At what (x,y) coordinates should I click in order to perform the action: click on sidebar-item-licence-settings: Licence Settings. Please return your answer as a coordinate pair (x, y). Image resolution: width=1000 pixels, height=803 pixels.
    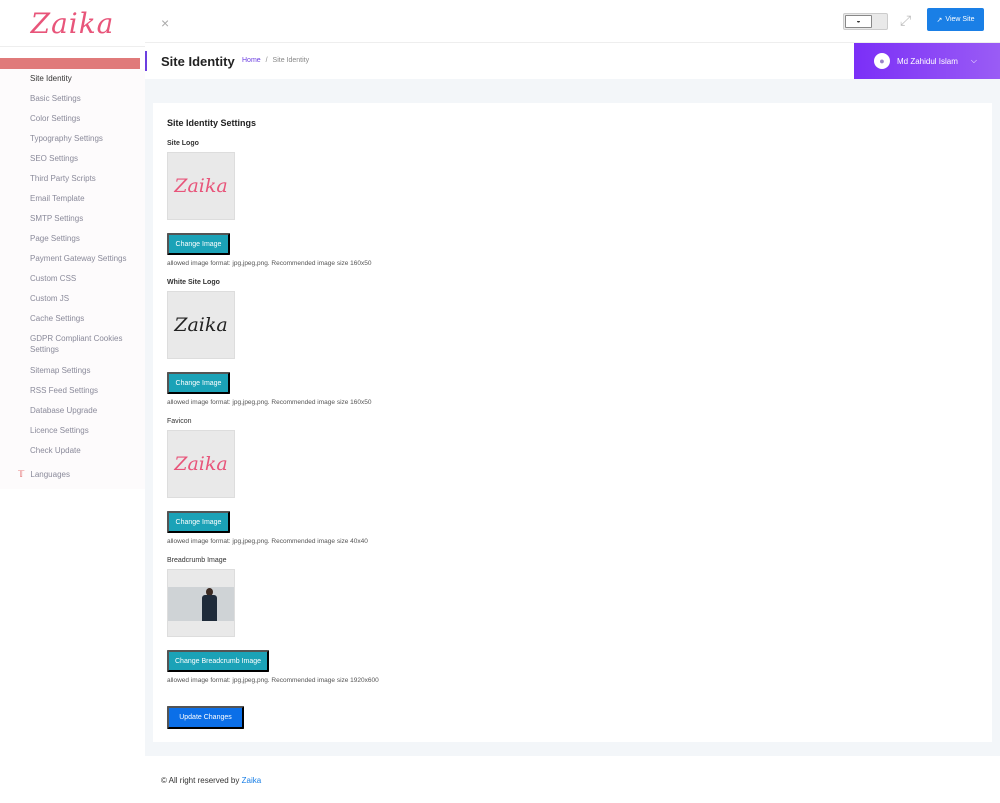
    Looking at the image, I should click on (82, 430).